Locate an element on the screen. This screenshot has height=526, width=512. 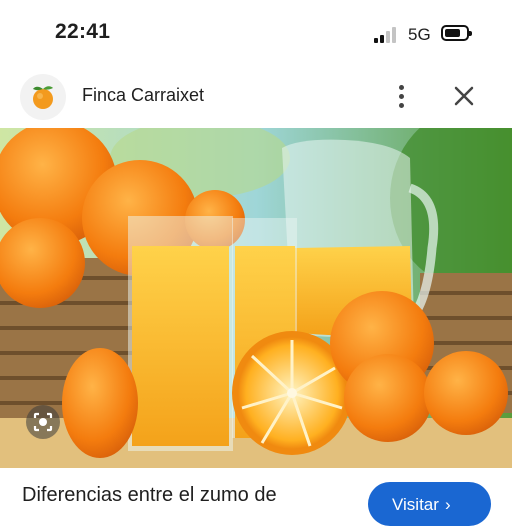
more-options-button is located at coordinates (401, 97).